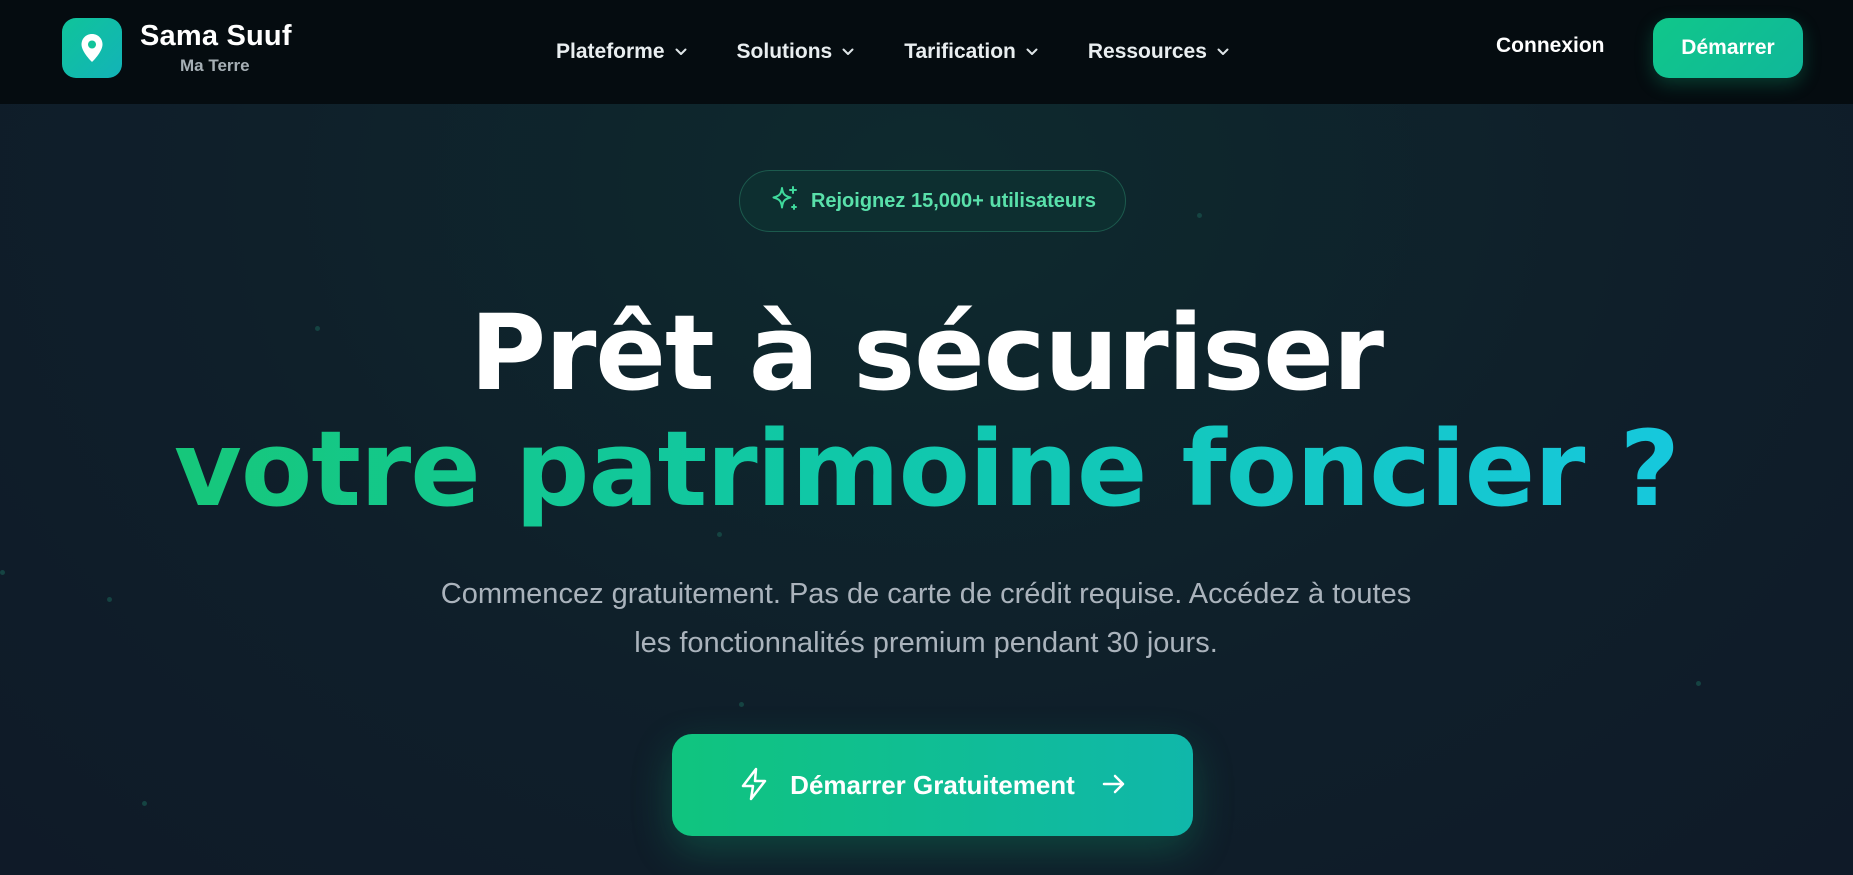 This screenshot has height=875, width=1853. I want to click on brand-name: Sama Suuf, so click(216, 36).